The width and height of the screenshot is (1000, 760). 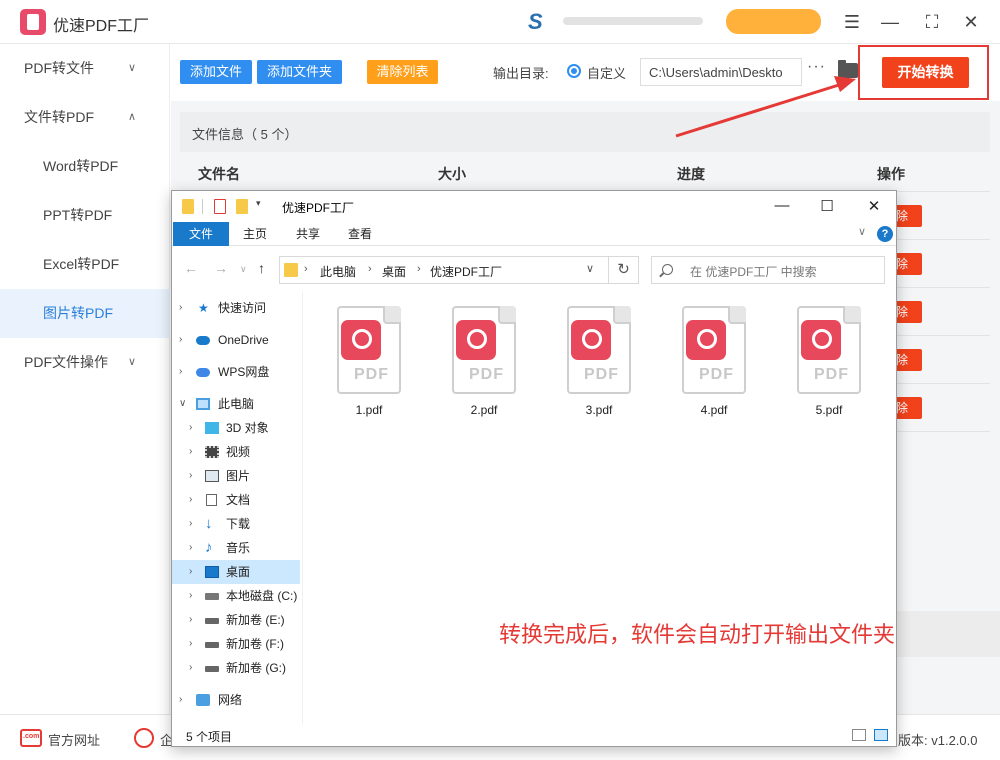 What do you see at coordinates (230, 700) in the screenshot?
I see `tree-item-label: 网络` at bounding box center [230, 700].